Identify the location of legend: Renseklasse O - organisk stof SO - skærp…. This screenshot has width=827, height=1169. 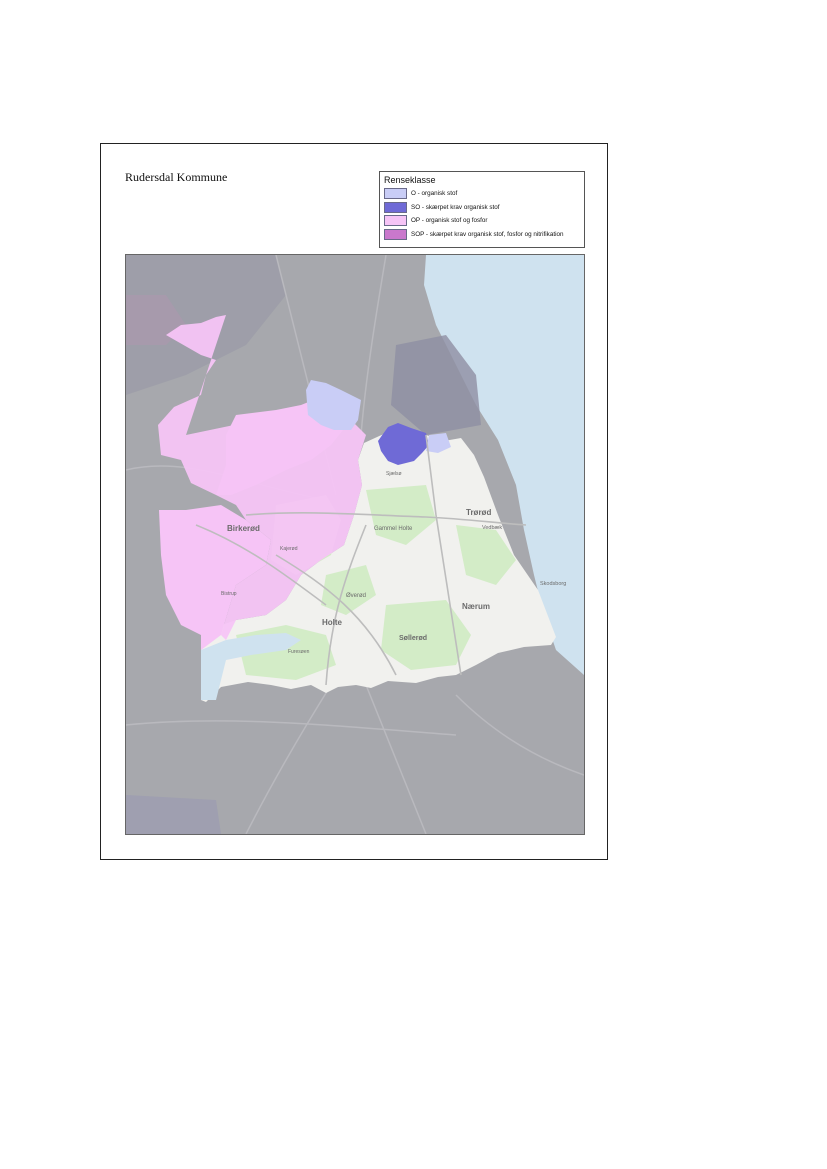
(482, 209).